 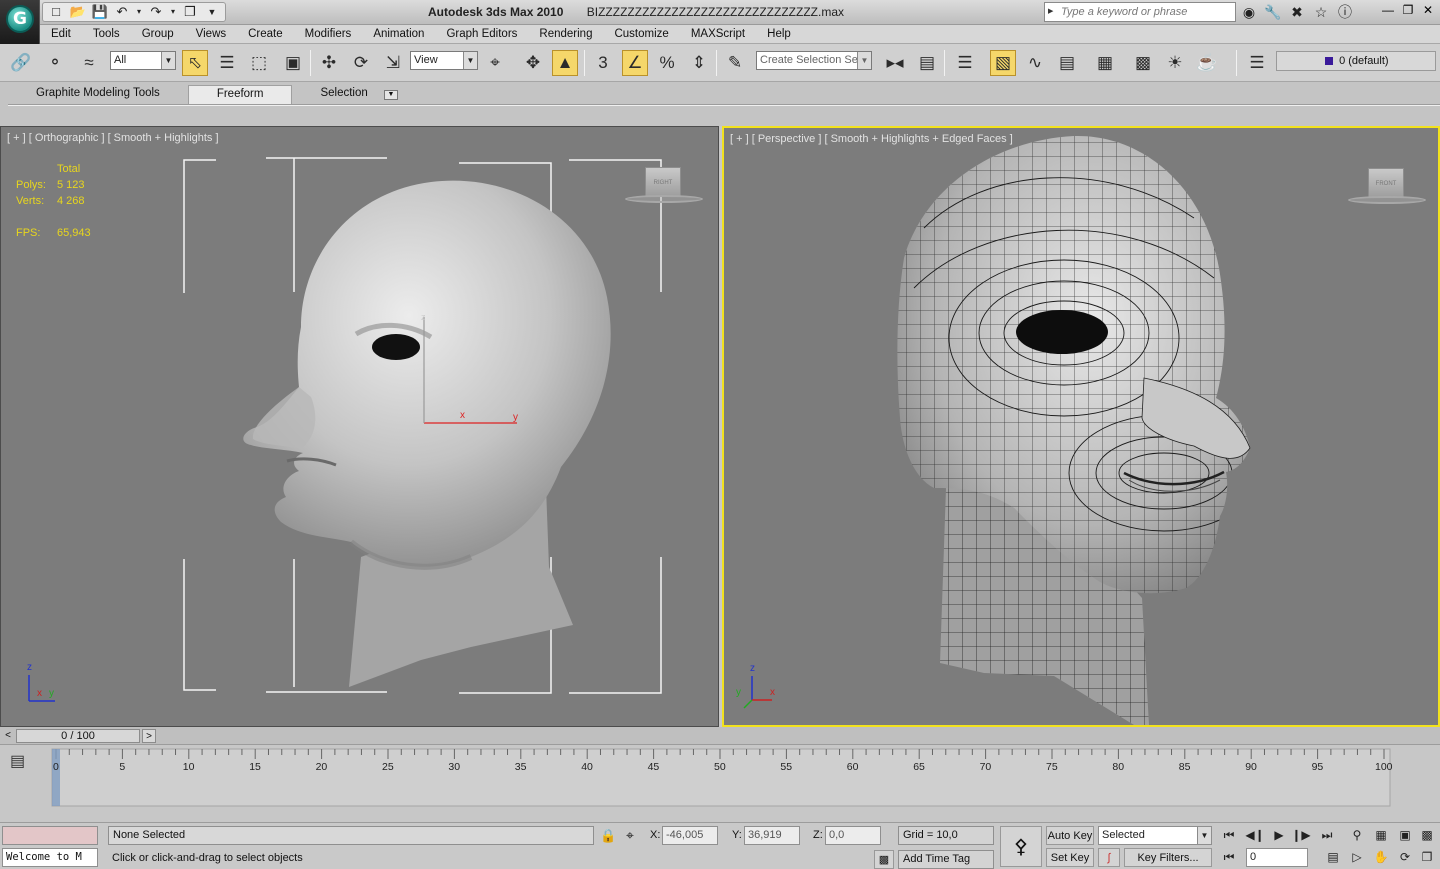 I want to click on undo-dropdown-icon: ▾, so click(x=139, y=12).